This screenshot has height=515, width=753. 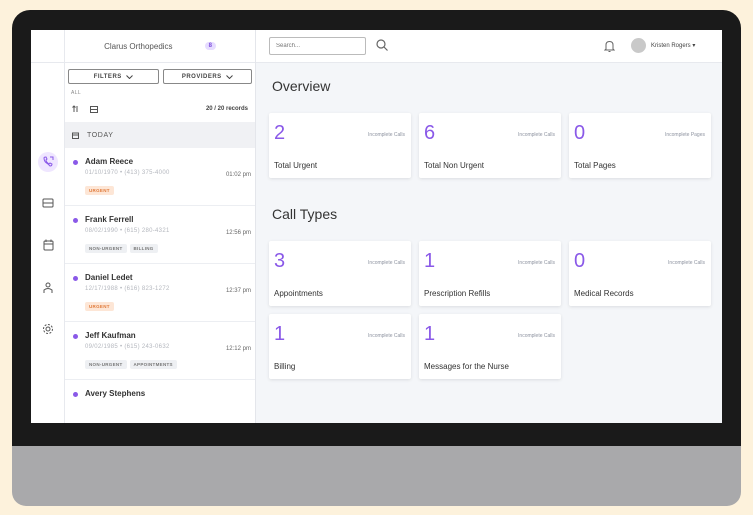 What do you see at coordinates (127, 289) in the screenshot?
I see `patient-info: 12/17/1988 • (616) 823-1272` at bounding box center [127, 289].